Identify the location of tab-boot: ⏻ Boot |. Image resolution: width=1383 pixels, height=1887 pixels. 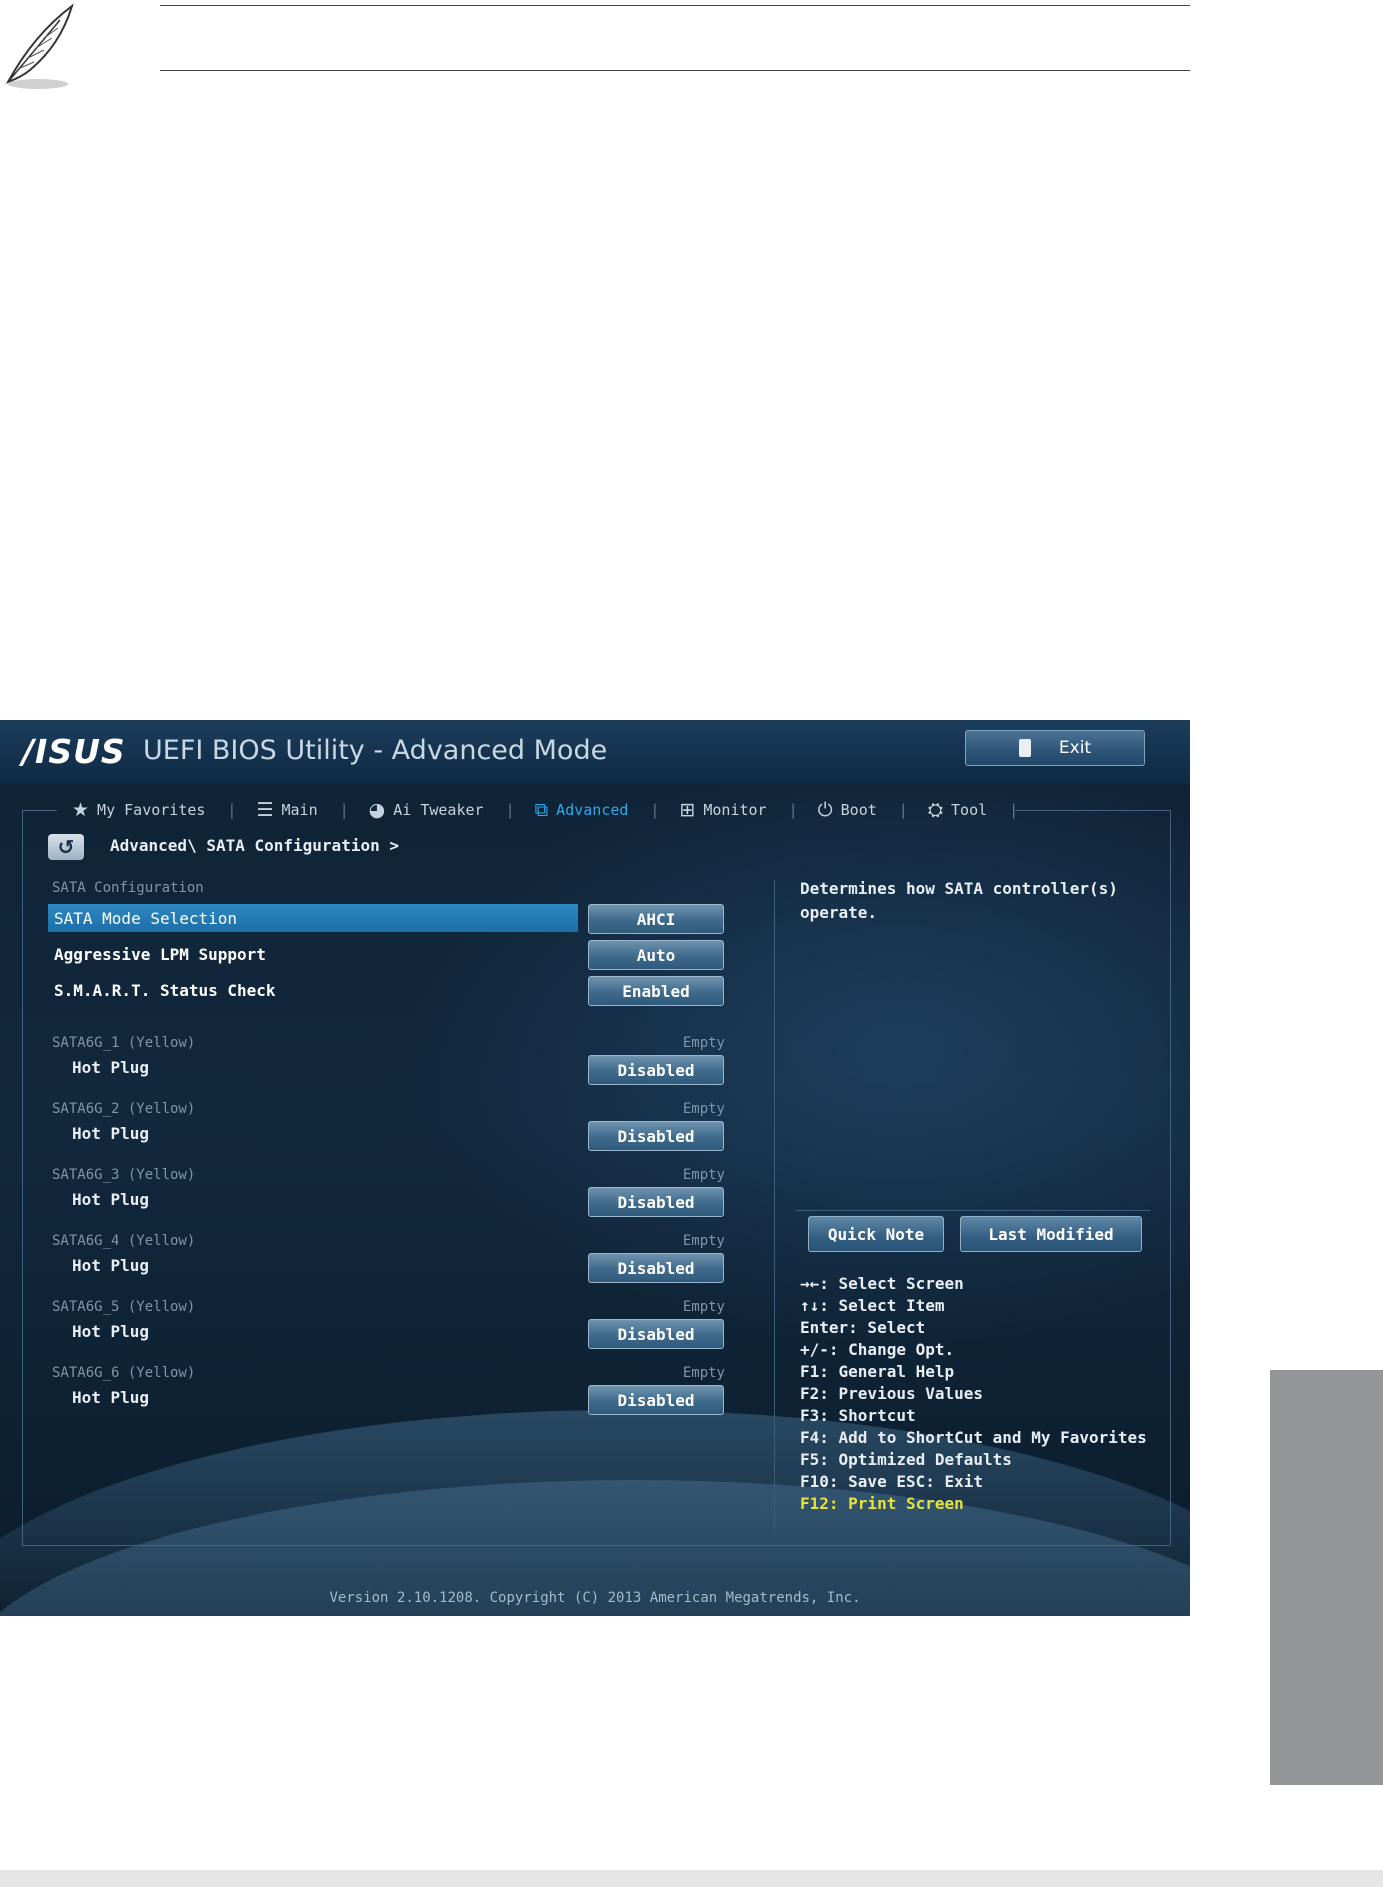
(863, 810).